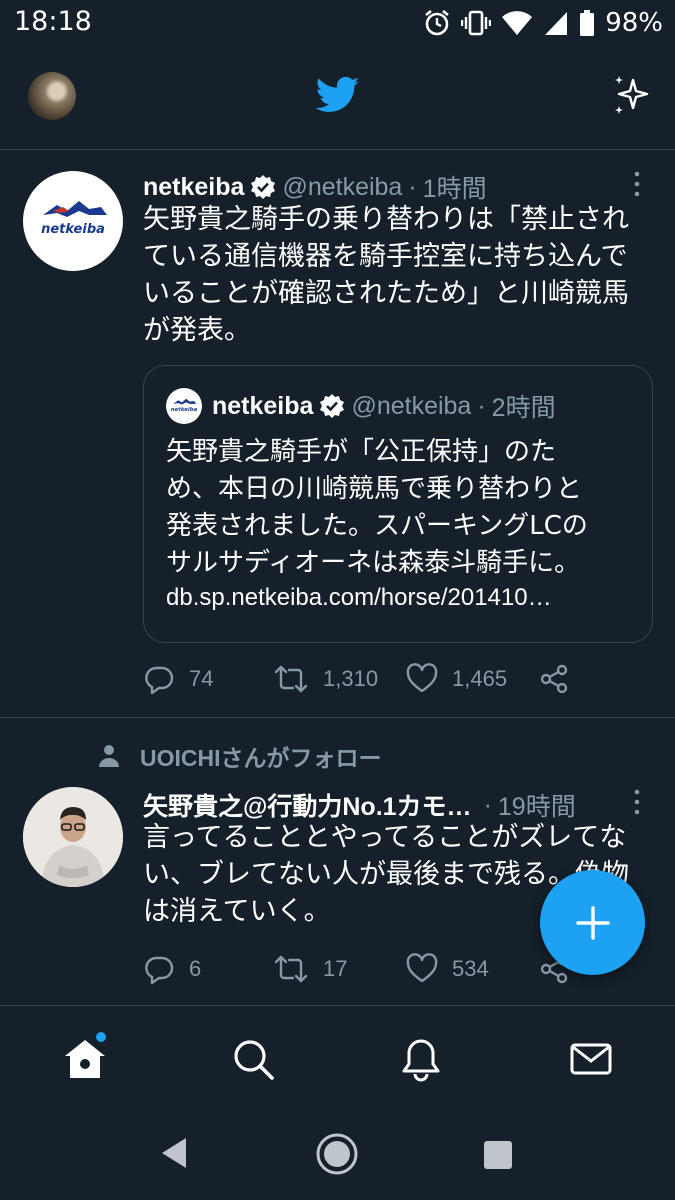 The height and width of the screenshot is (1200, 675). I want to click on like-count: 534, so click(470, 968).